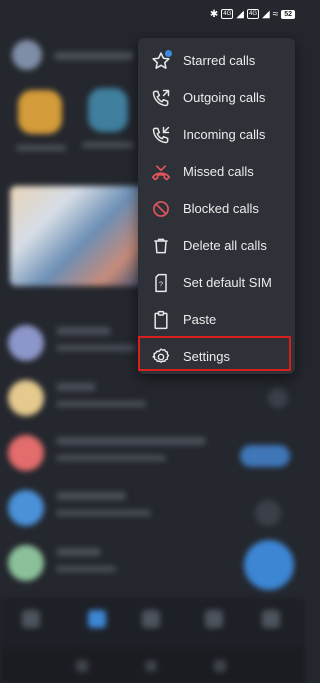 The image size is (320, 683). What do you see at coordinates (152, 623) in the screenshot?
I see `bottom-navigation` at bounding box center [152, 623].